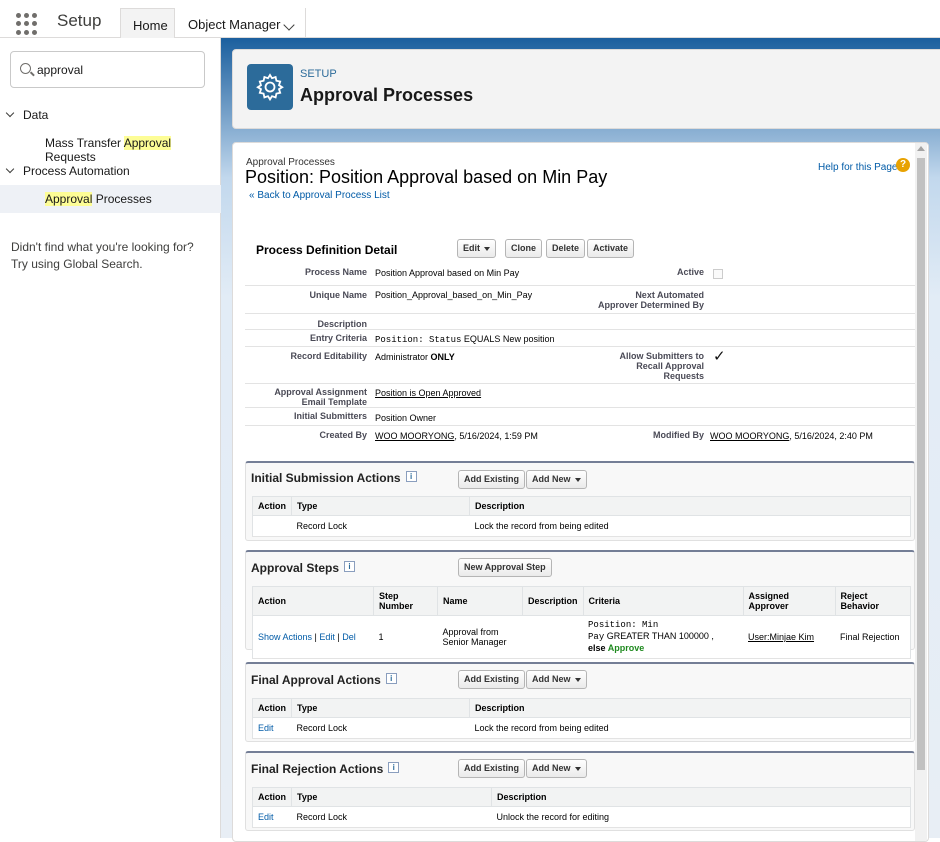 The height and width of the screenshot is (842, 940). What do you see at coordinates (464, 339) in the screenshot?
I see `field-value: Position: Status EQUALS New position` at bounding box center [464, 339].